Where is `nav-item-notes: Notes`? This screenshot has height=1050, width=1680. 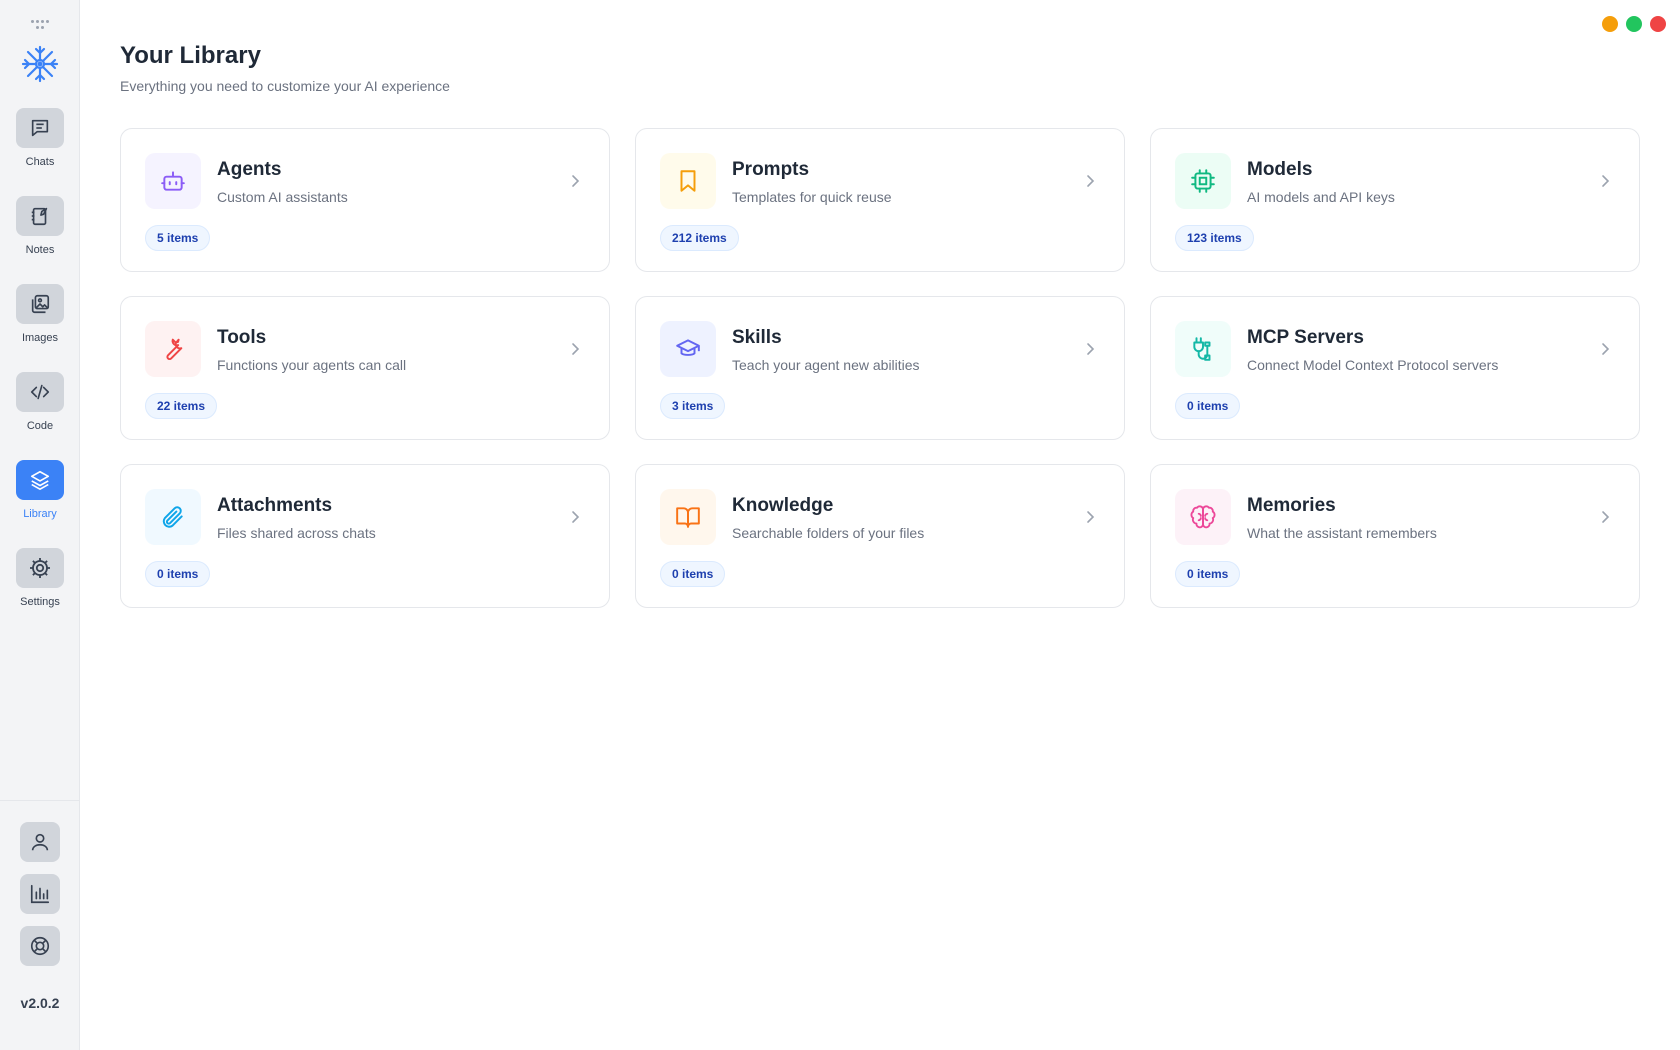 nav-item-notes: Notes is located at coordinates (40, 226).